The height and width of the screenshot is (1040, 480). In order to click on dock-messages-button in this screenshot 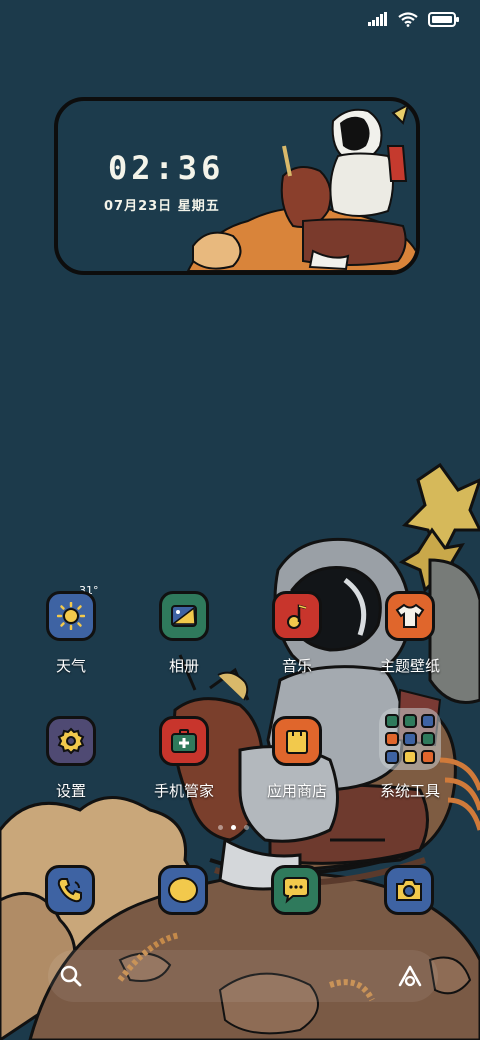, I will do `click(296, 890)`.